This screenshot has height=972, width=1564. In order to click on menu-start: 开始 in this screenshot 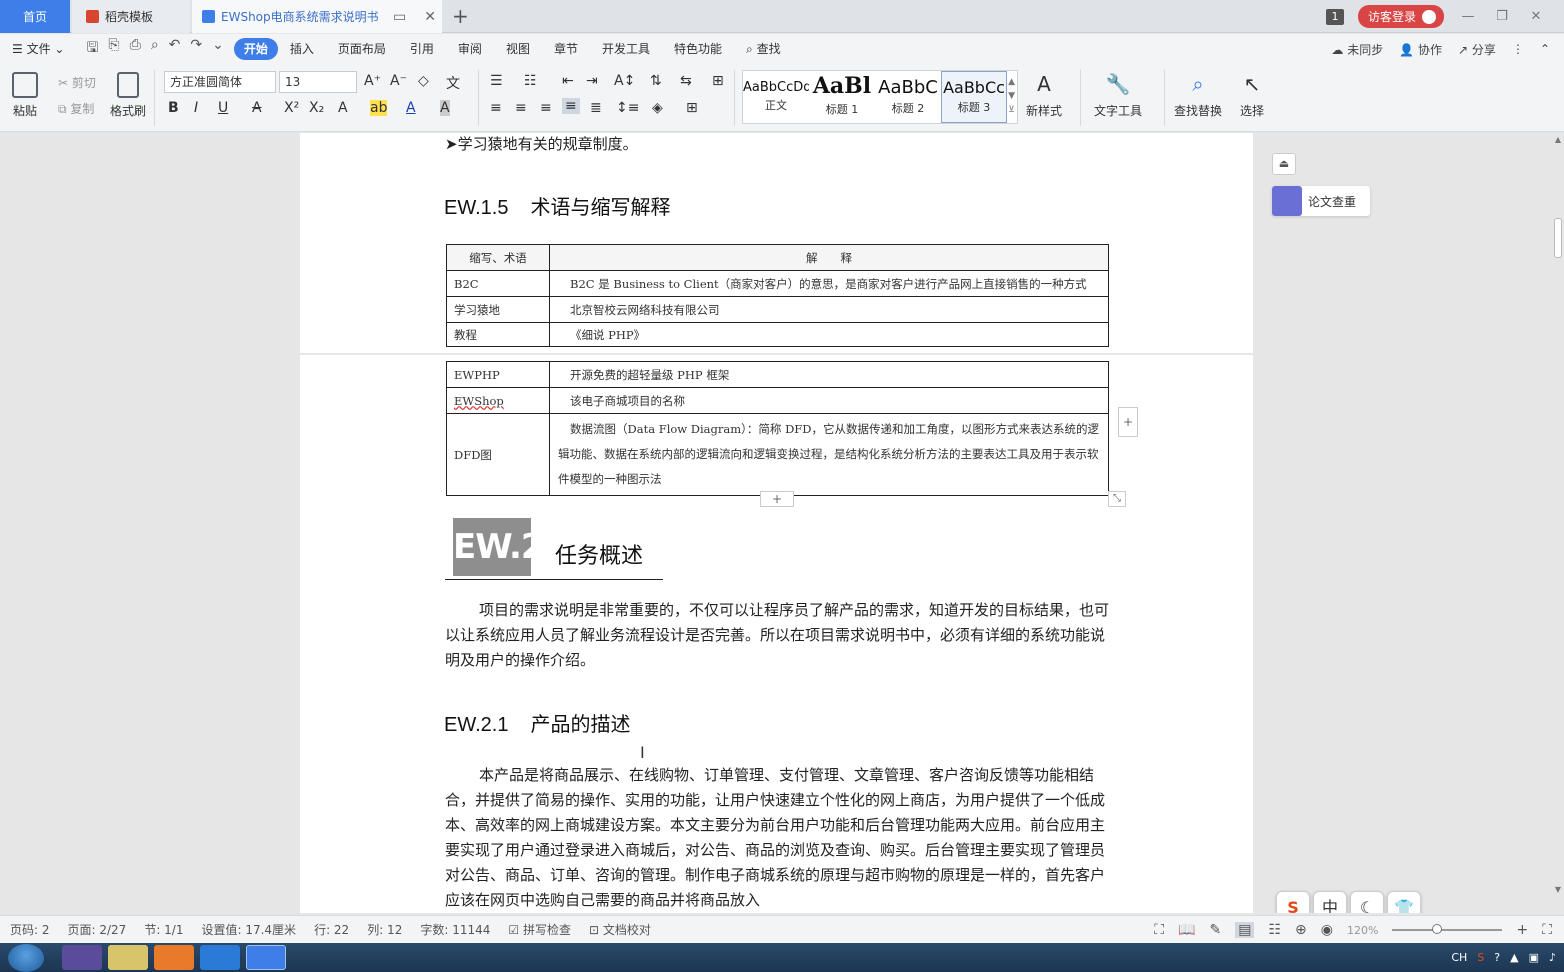, I will do `click(255, 49)`.